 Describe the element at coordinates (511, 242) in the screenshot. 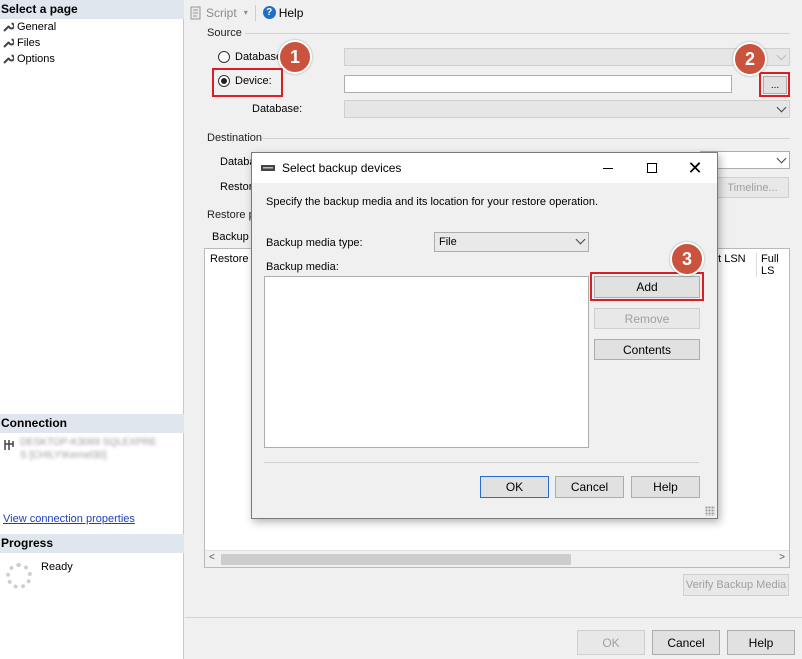

I see `media-type-select: File` at that location.